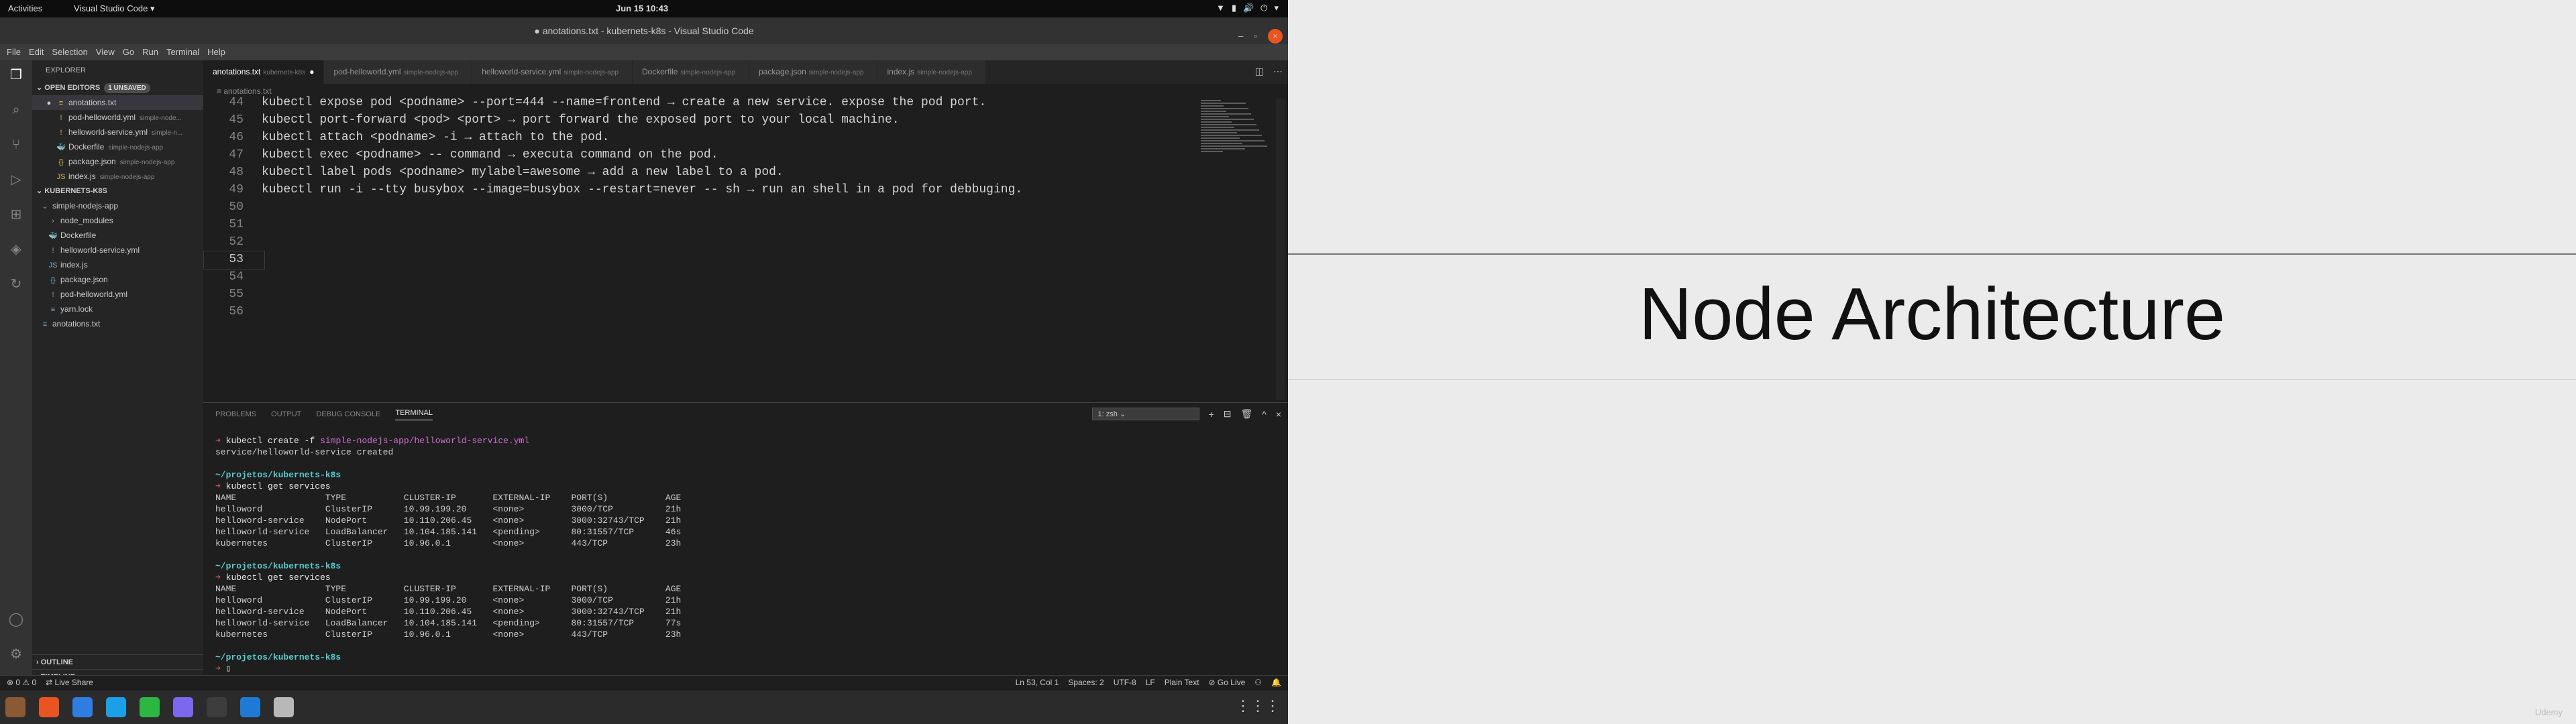 Image resolution: width=2576 pixels, height=724 pixels. I want to click on file-tree-item: ! pod-helloworld.yml, so click(117, 294).